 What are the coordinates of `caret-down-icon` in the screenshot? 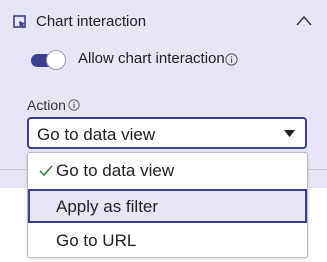 It's located at (289, 133).